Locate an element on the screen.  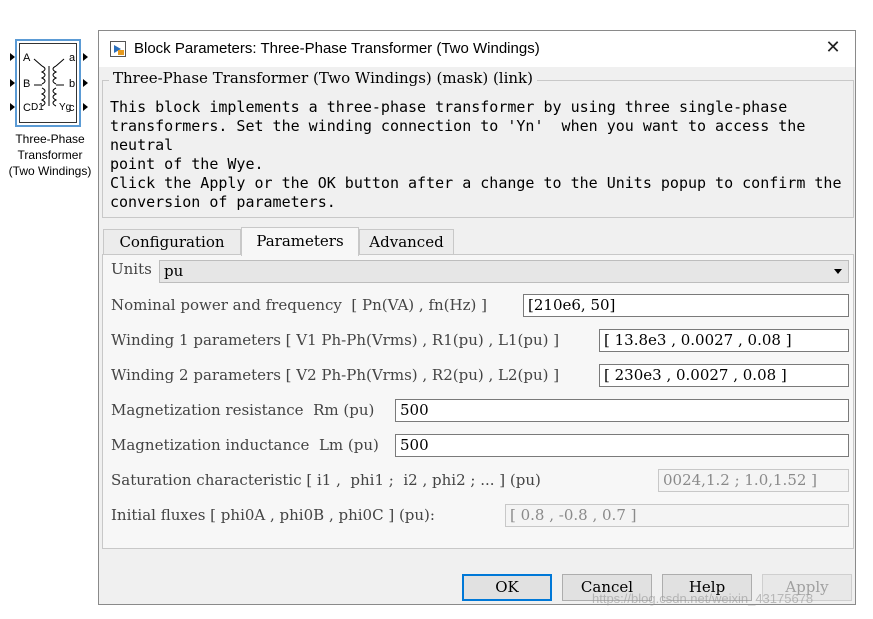
port-label-b-in: B is located at coordinates (27, 84).